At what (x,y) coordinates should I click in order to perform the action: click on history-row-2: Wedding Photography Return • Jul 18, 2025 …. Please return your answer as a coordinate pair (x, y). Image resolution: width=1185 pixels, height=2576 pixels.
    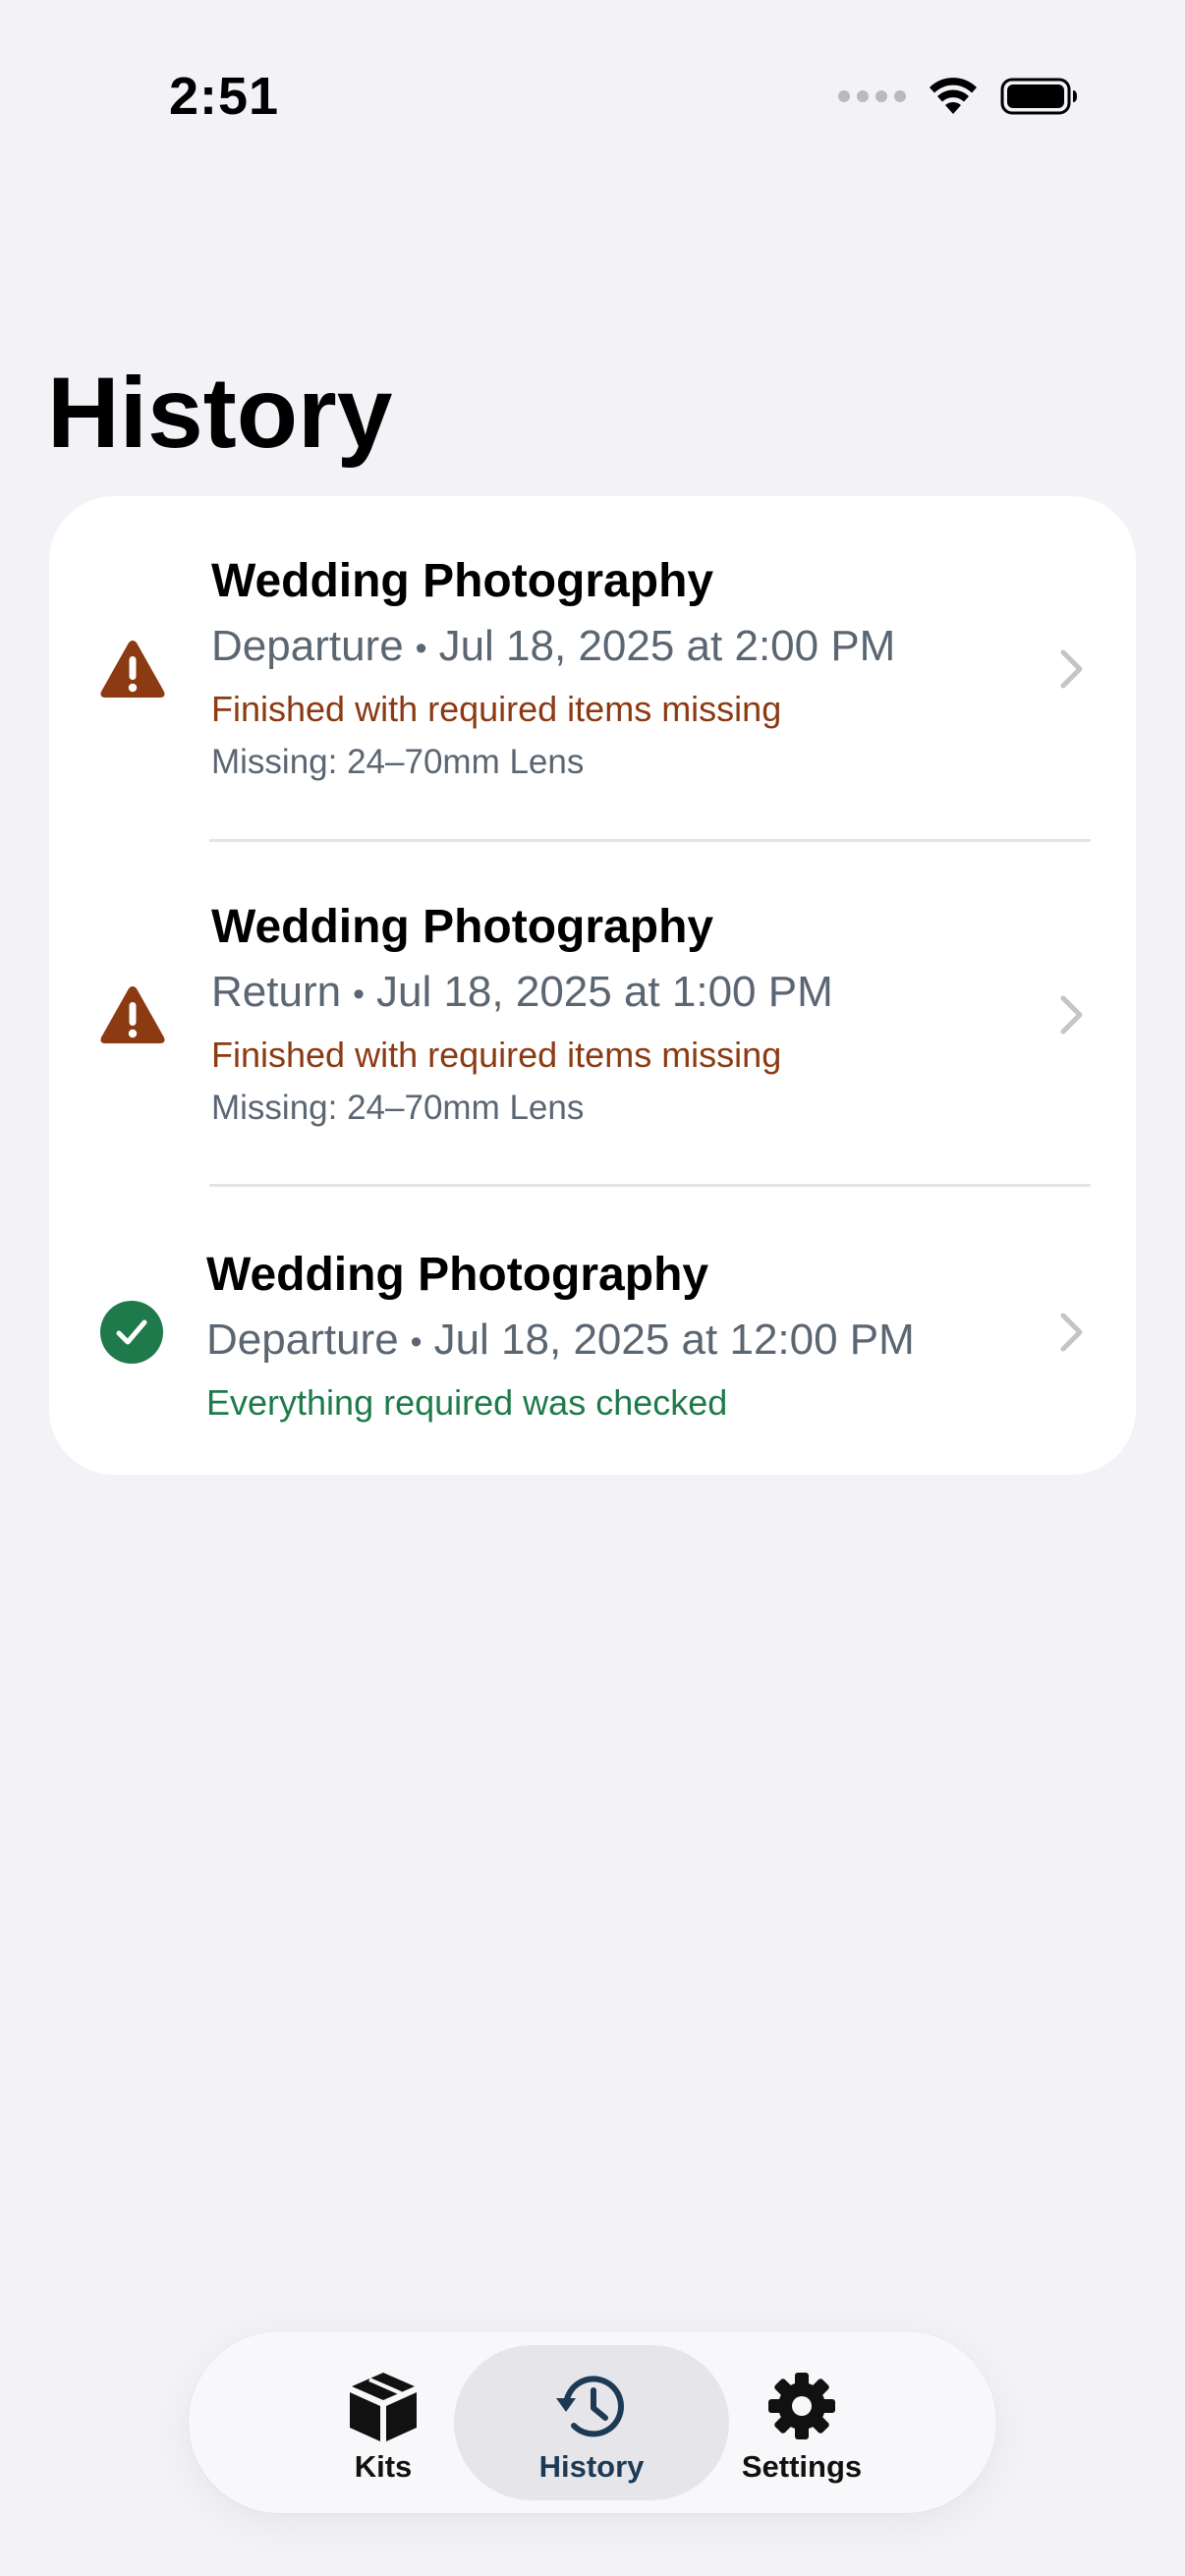
    Looking at the image, I should click on (592, 1014).